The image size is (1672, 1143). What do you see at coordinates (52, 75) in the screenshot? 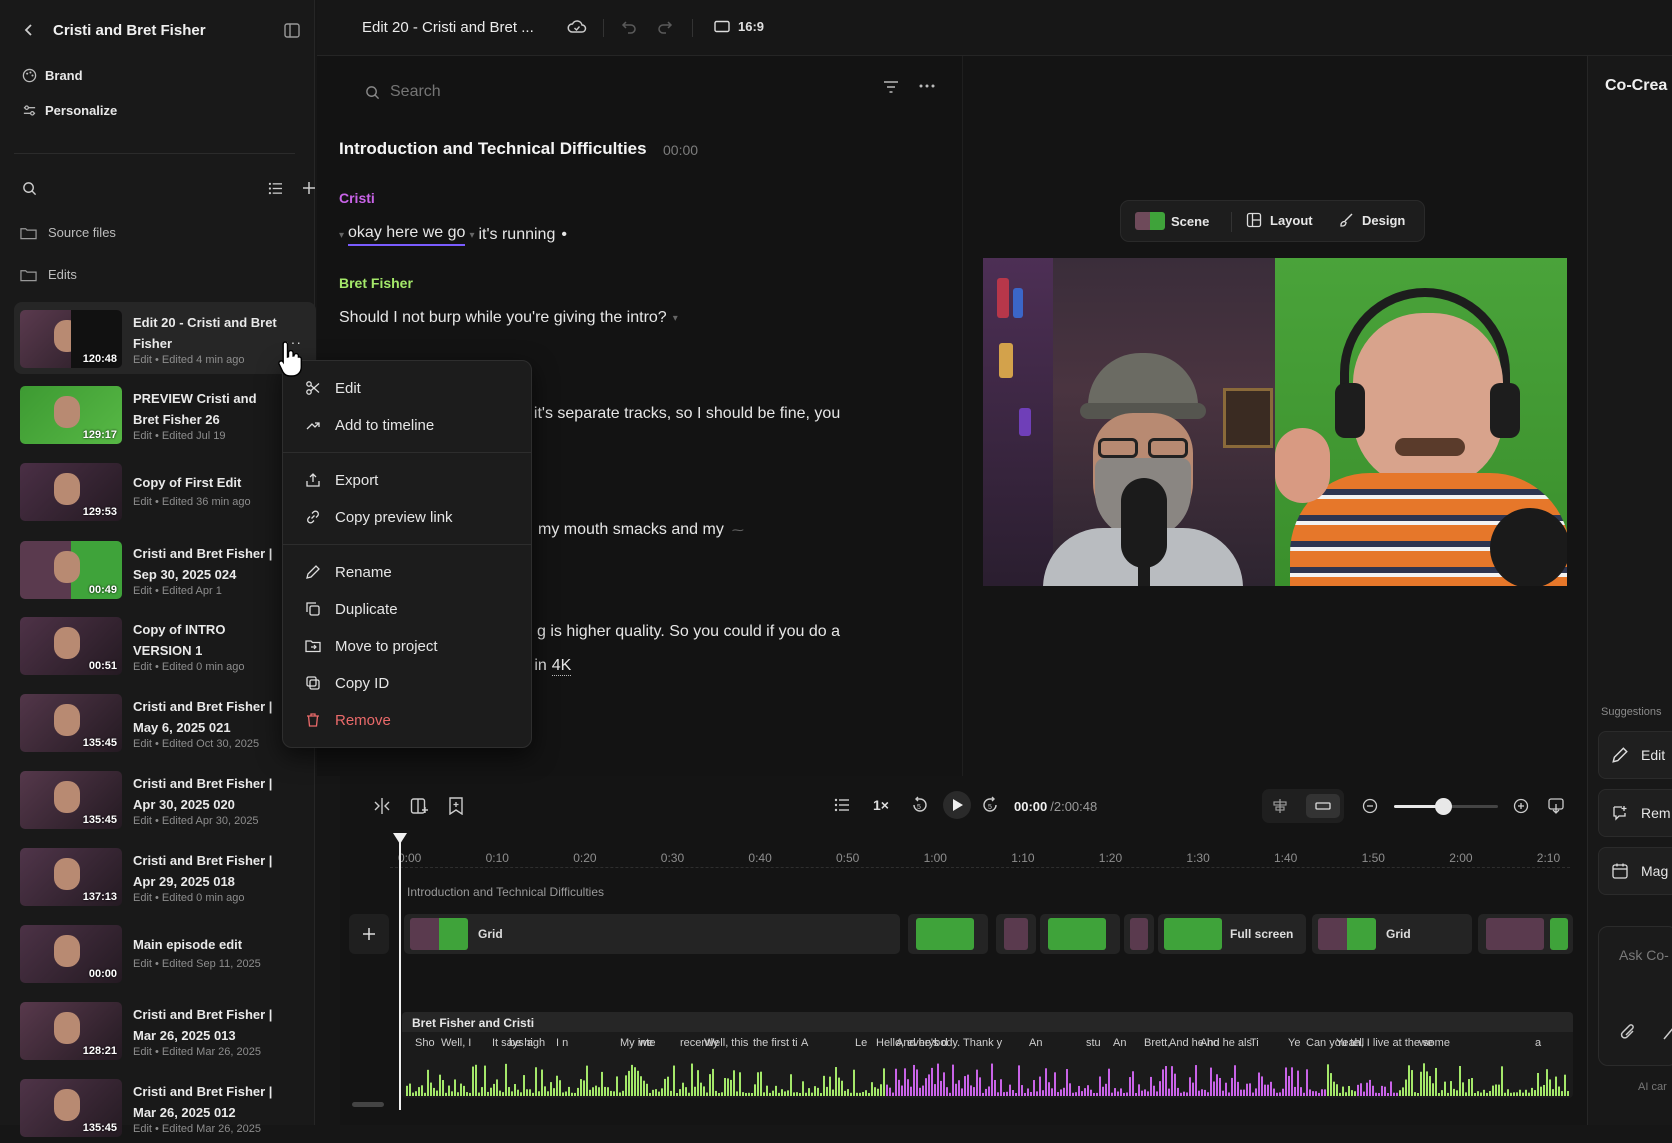
I see `nav-brand: Brand` at bounding box center [52, 75].